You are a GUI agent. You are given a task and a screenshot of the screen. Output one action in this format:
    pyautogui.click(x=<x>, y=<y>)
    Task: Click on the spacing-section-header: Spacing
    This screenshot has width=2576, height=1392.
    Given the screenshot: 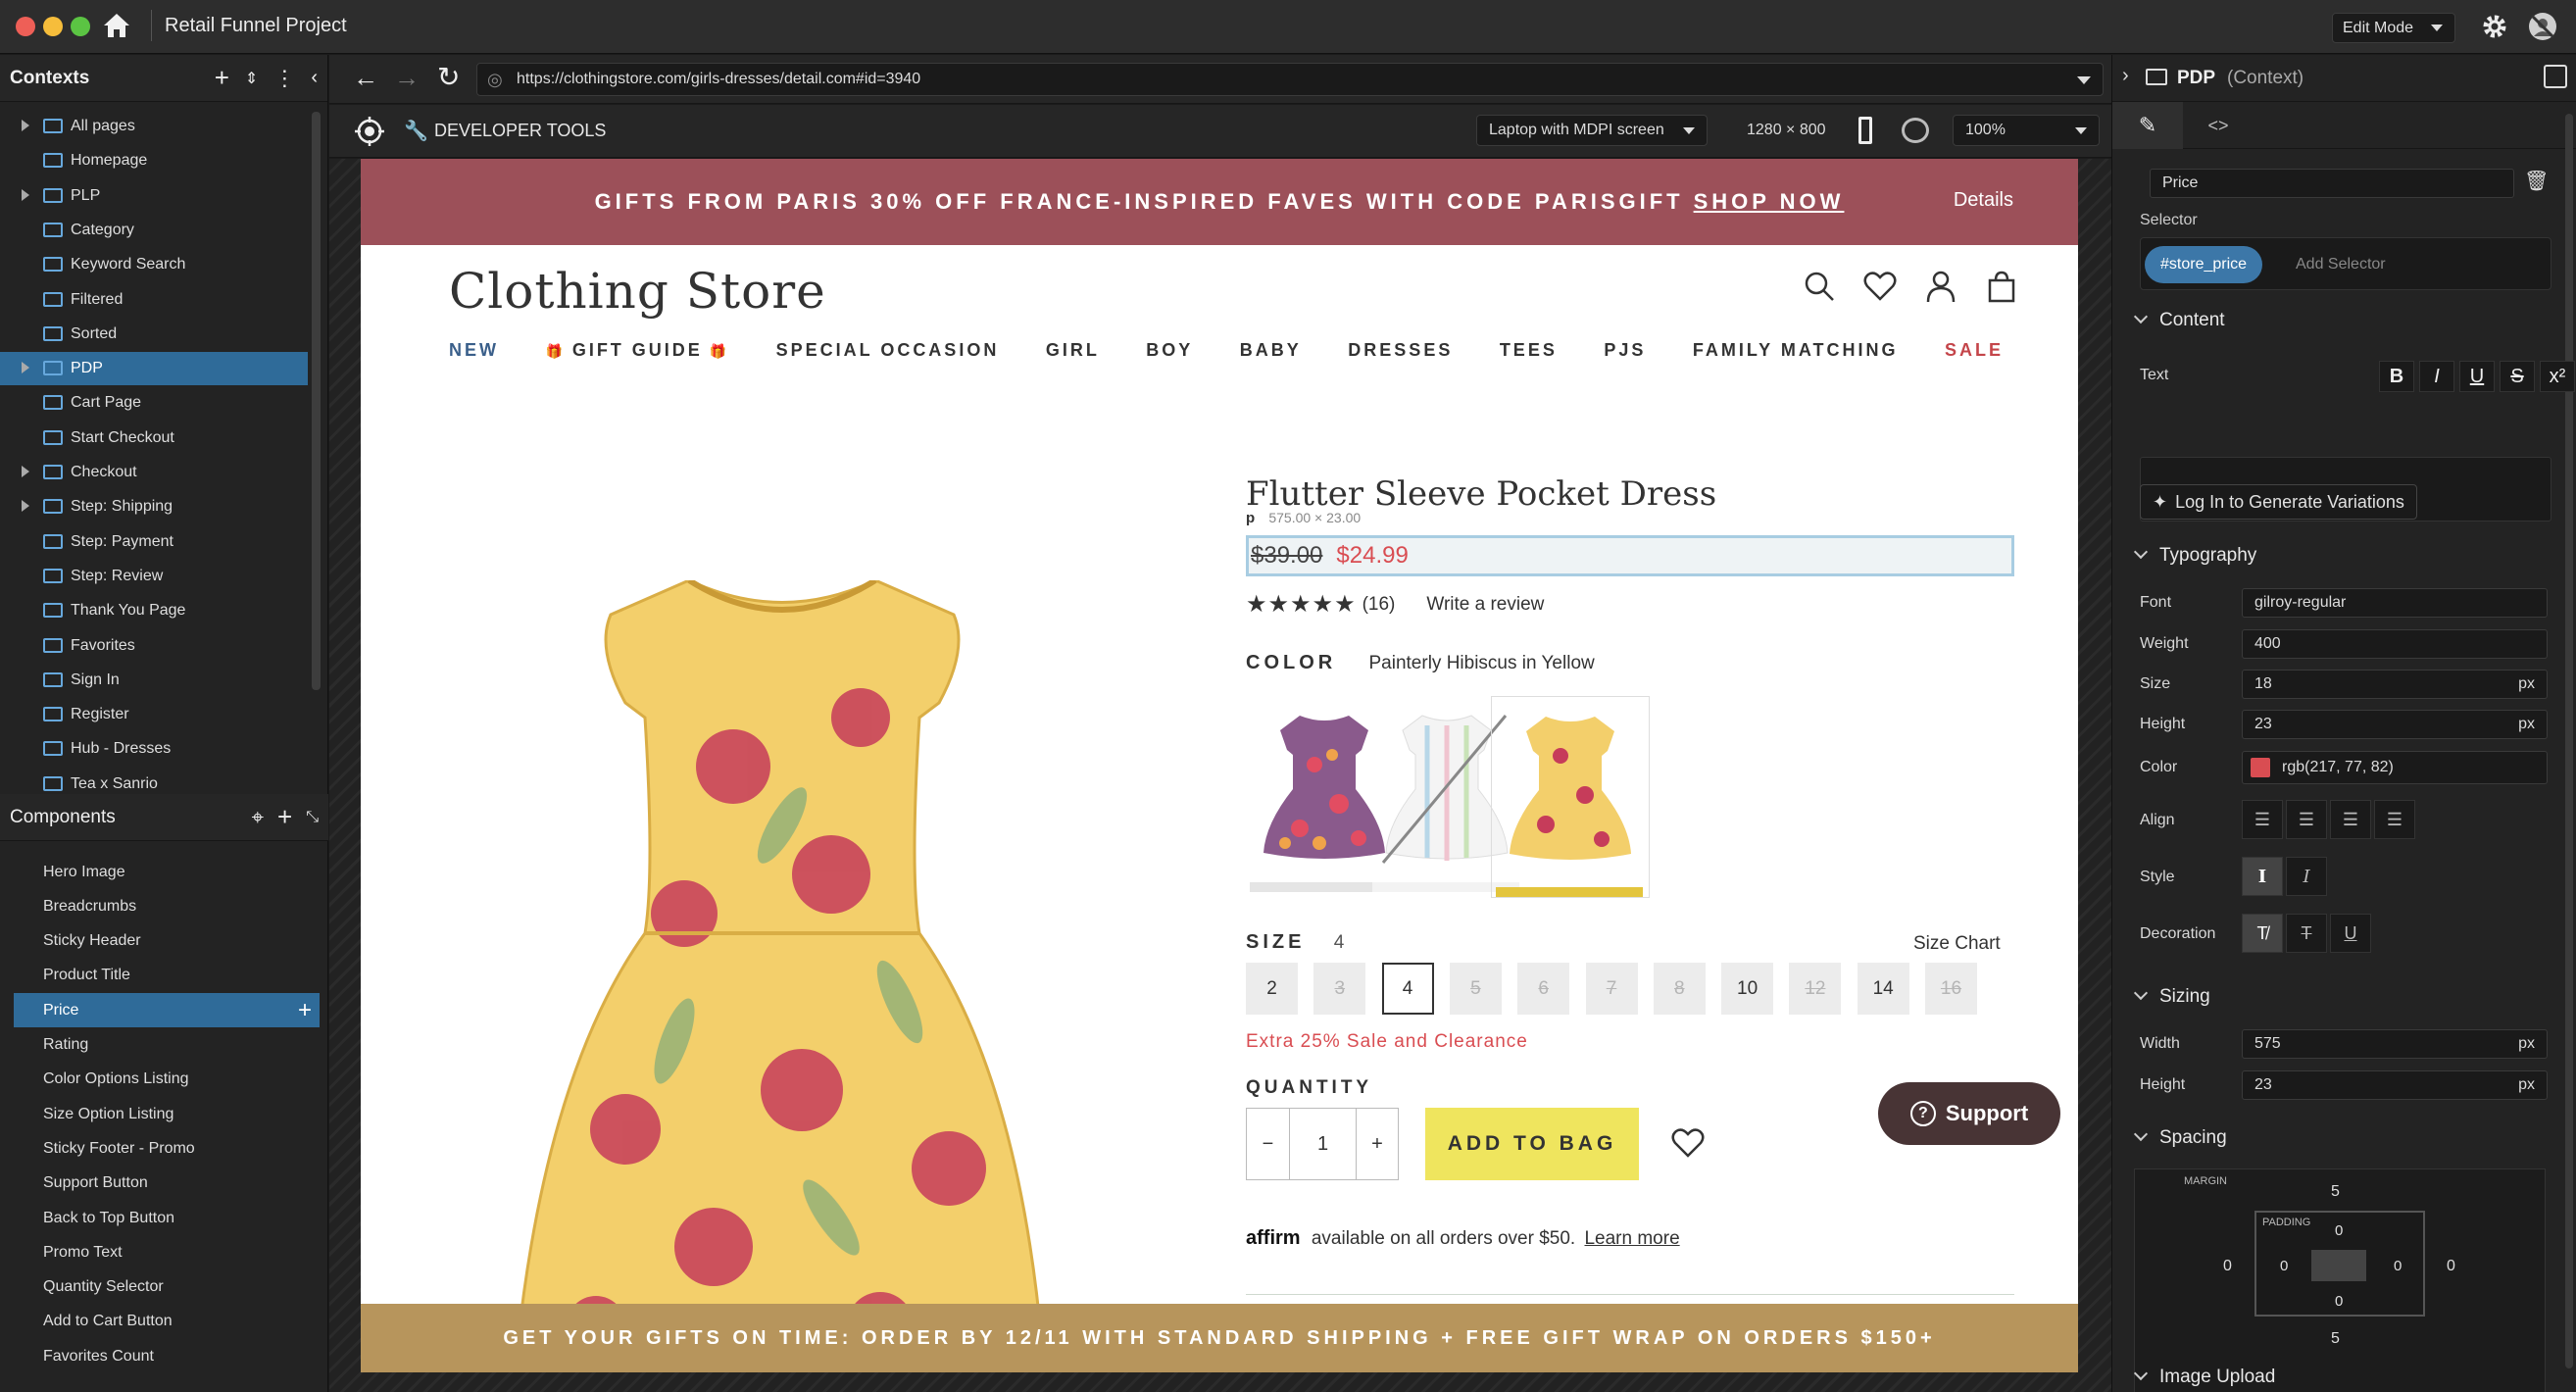 What is the action you would take?
    pyautogui.click(x=2344, y=1137)
    